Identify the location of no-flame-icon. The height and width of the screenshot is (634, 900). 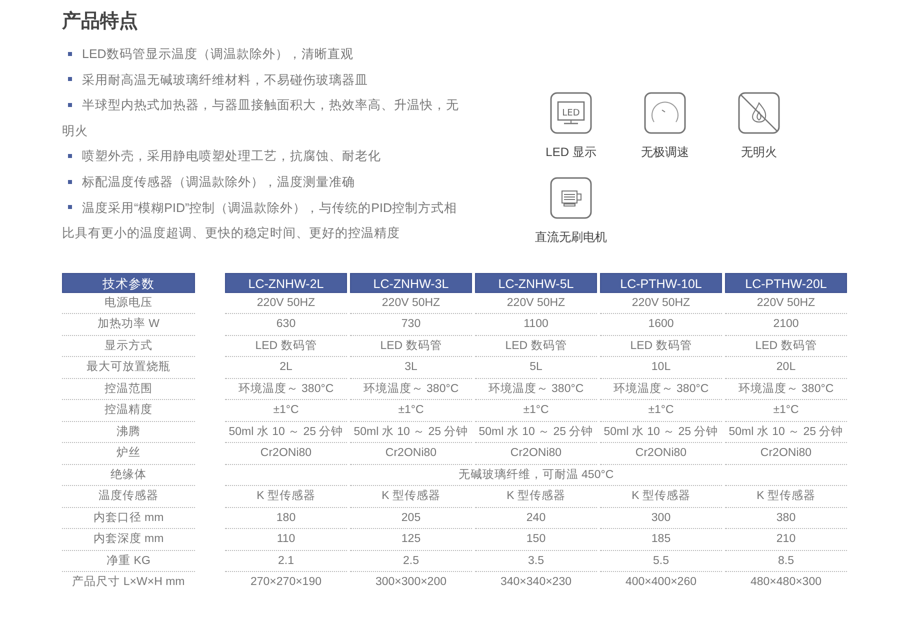
(759, 113).